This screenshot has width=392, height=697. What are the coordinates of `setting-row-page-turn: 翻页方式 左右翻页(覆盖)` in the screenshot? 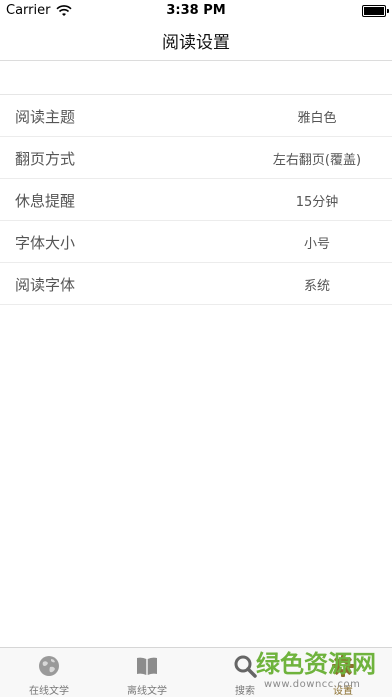 It's located at (196, 158).